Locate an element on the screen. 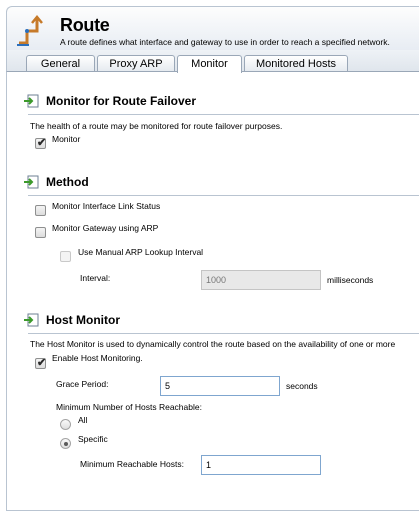 This screenshot has height=516, width=419. radio-specific-label: Specific is located at coordinates (93, 439).